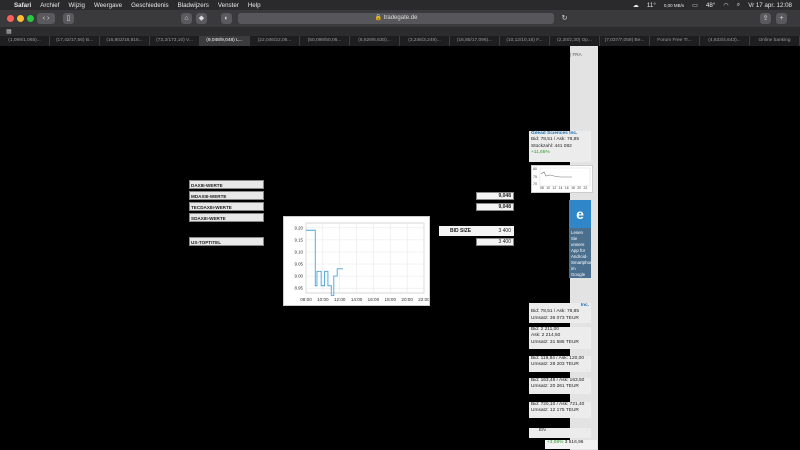 Image resolution: width=800 pixels, height=450 pixels. What do you see at coordinates (76, 5) in the screenshot?
I see `menu-wijzig: Wijzig` at bounding box center [76, 5].